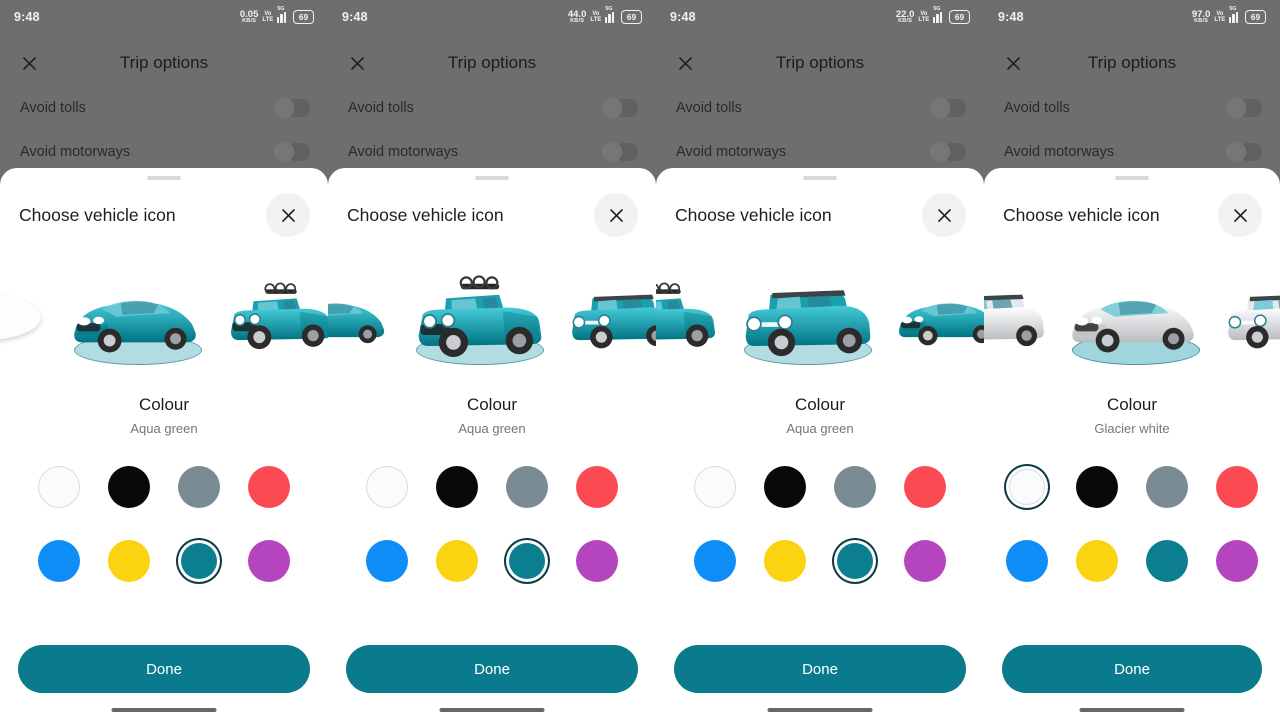  What do you see at coordinates (492, 404) in the screenshot?
I see `colour-heading: Colour` at bounding box center [492, 404].